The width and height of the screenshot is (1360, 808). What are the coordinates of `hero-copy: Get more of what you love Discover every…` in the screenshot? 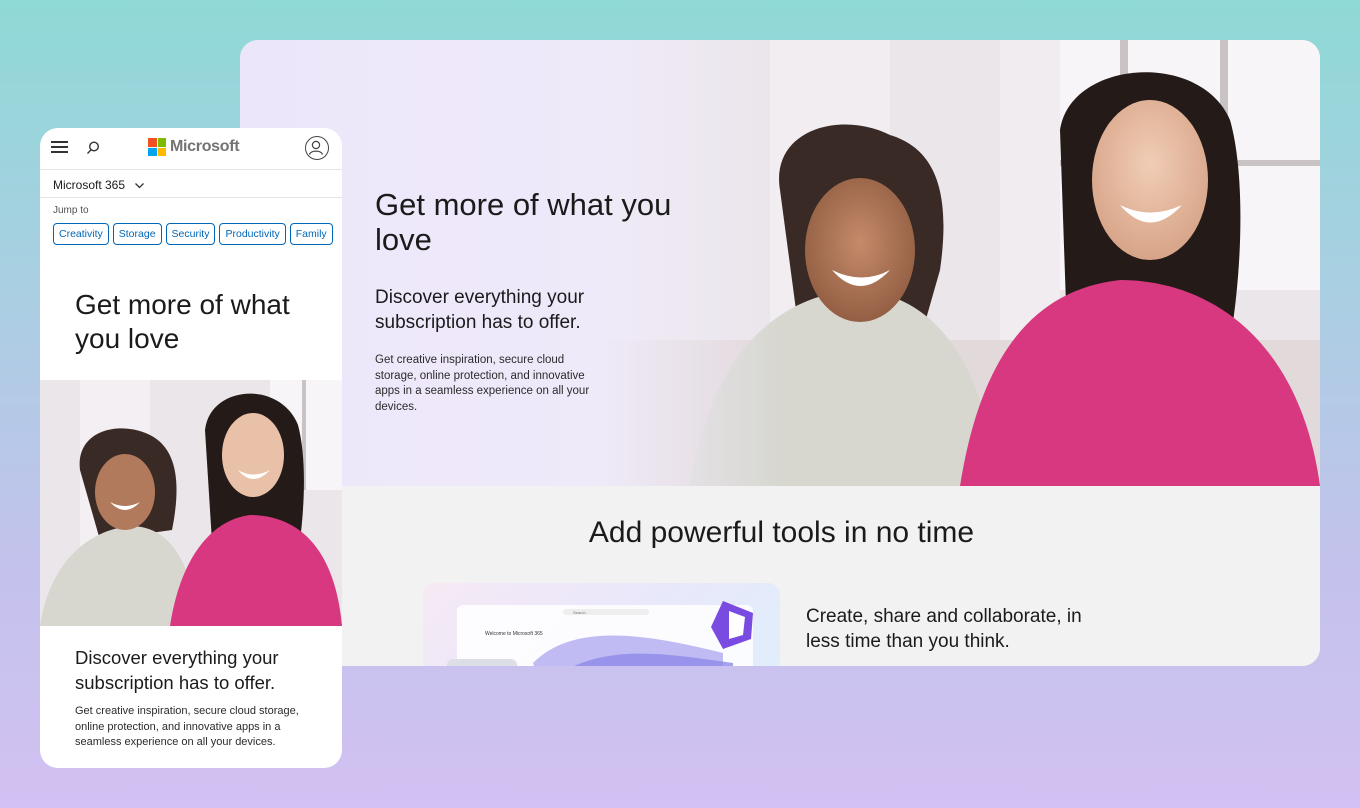 It's located at (525, 301).